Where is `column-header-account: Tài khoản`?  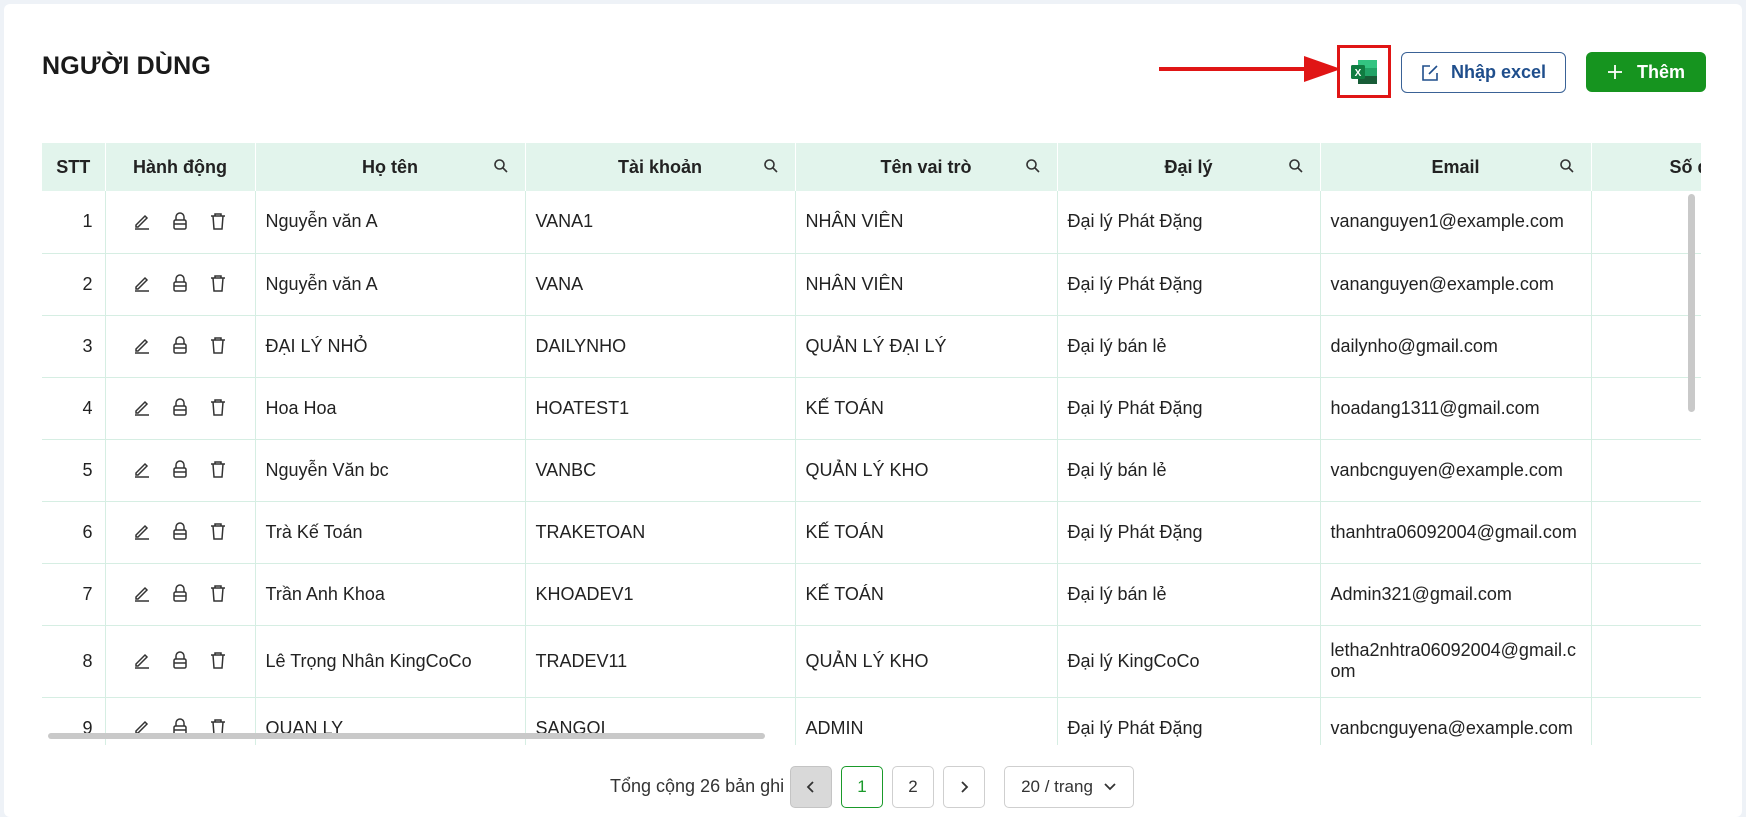 column-header-account: Tài khoản is located at coordinates (660, 167).